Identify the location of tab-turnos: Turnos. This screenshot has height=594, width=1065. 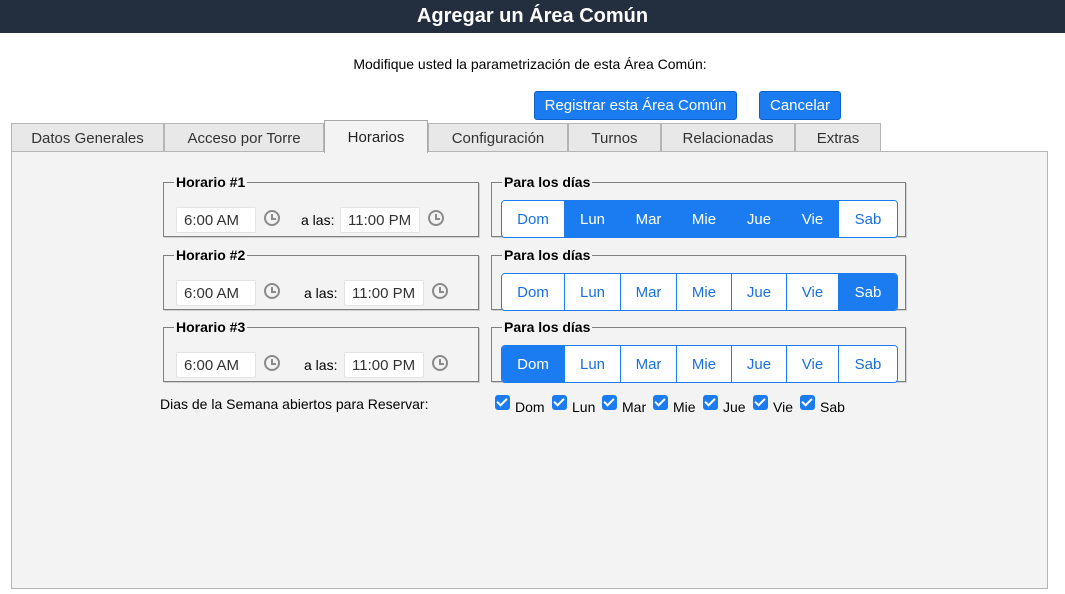
(614, 137).